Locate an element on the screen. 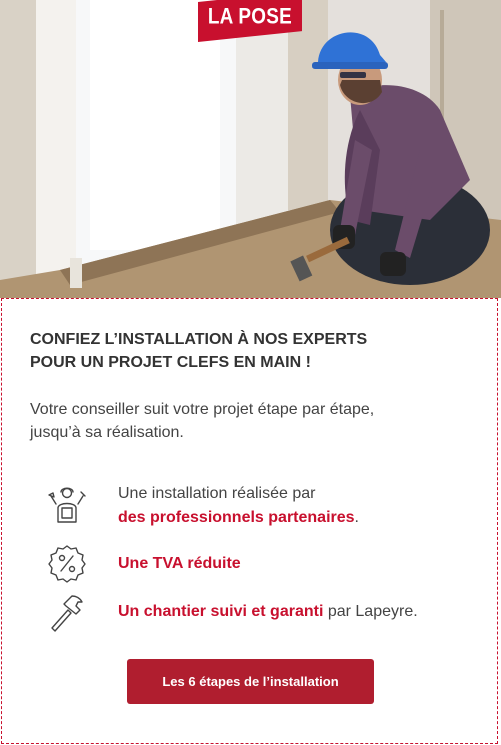  feature-2-text: Une TVA réduite is located at coordinates (298, 564).